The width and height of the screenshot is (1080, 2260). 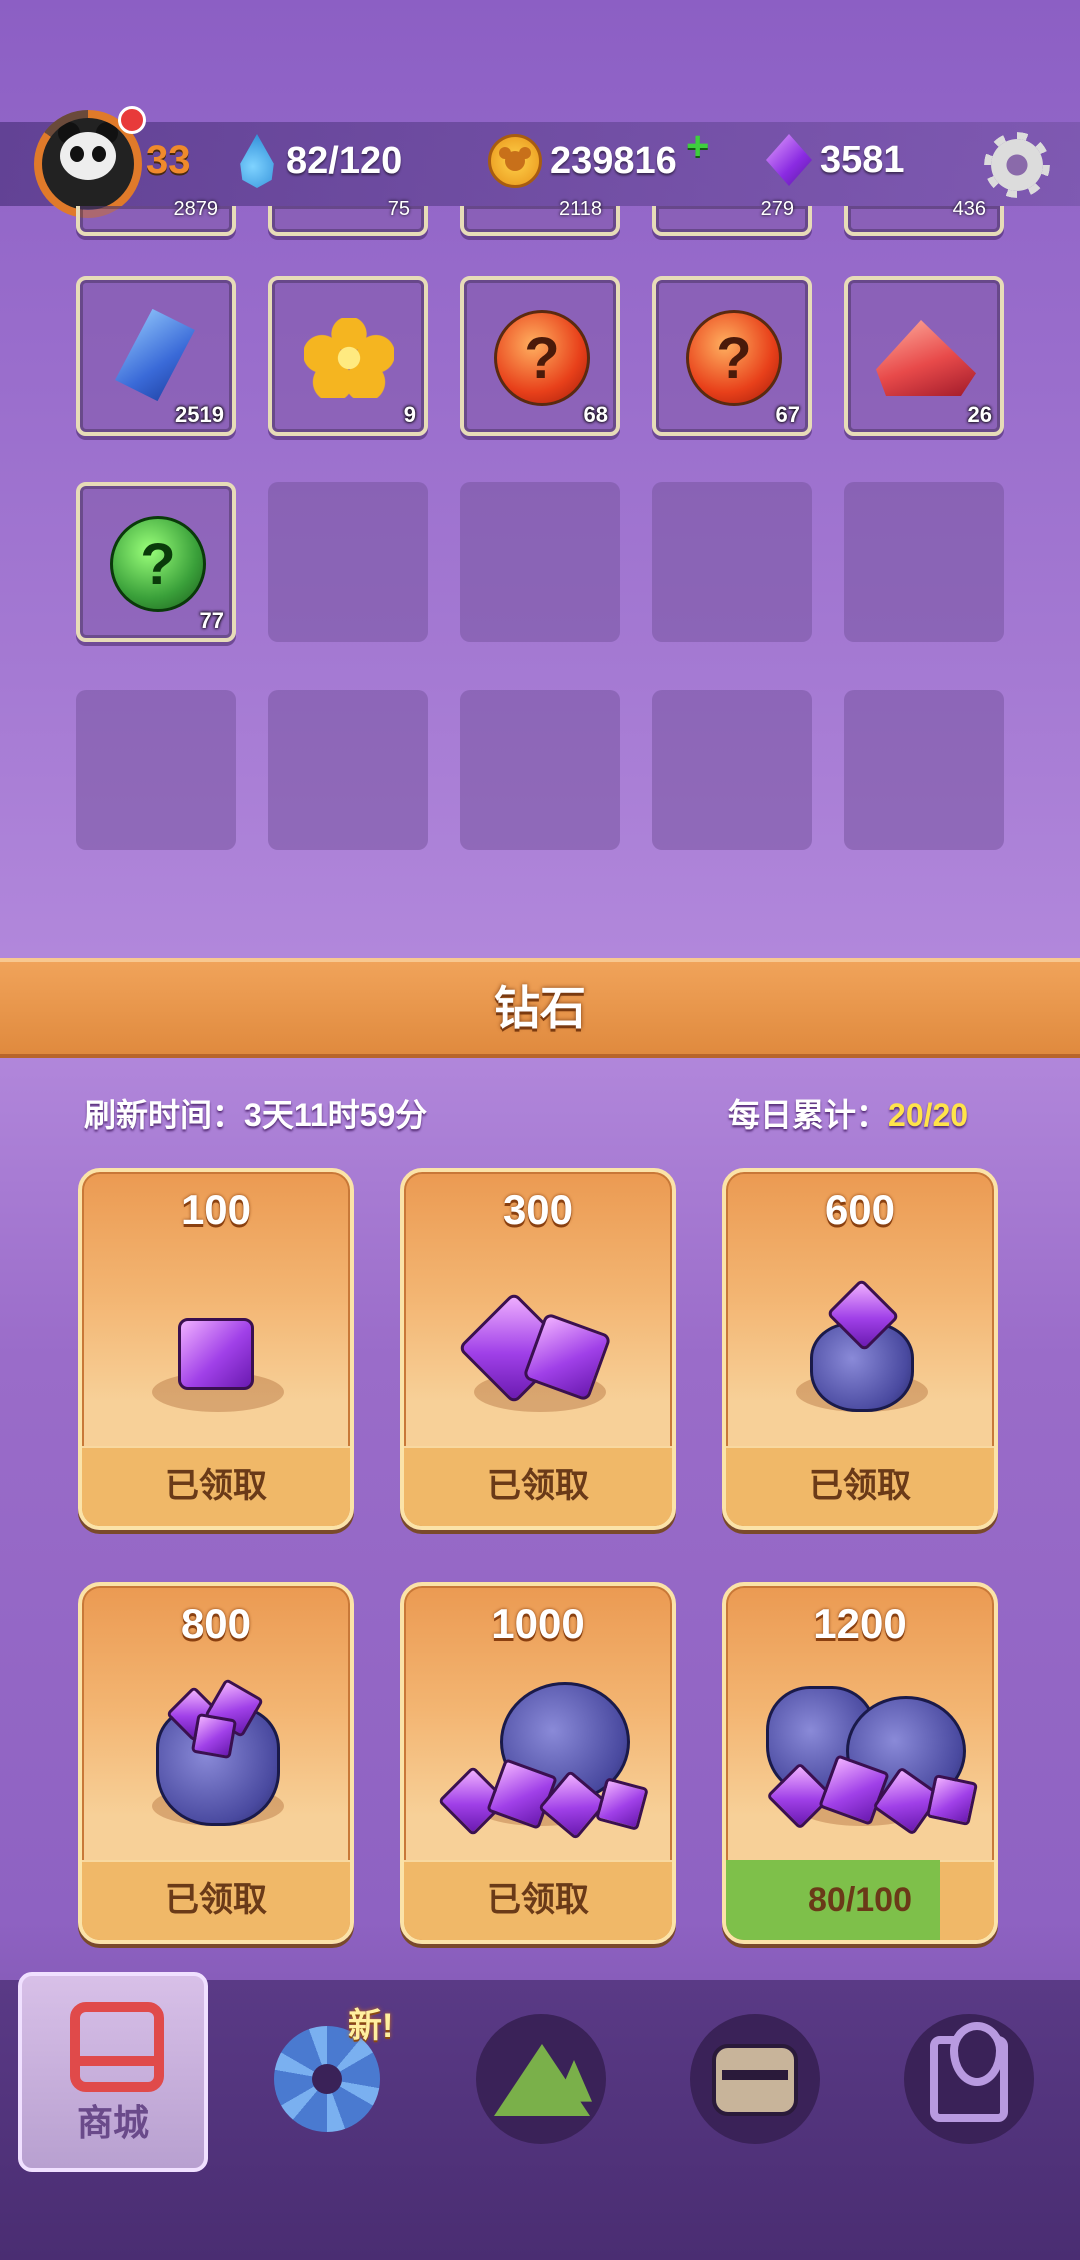 I want to click on daily-total: 每日累计：20/20, so click(x=848, y=1115).